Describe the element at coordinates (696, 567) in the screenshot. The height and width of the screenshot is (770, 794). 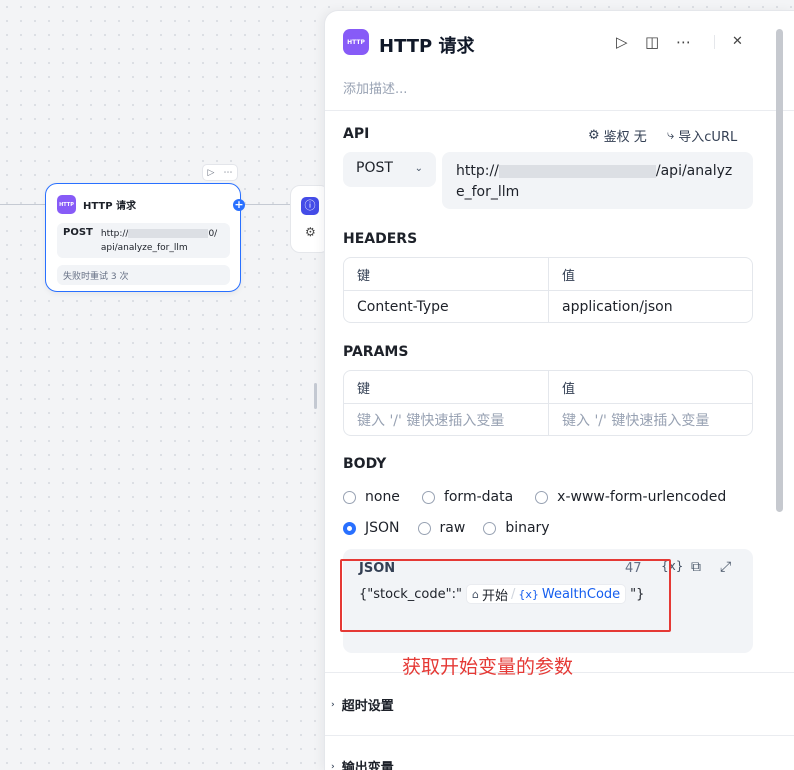
I see `copy-icon: ⧉` at that location.